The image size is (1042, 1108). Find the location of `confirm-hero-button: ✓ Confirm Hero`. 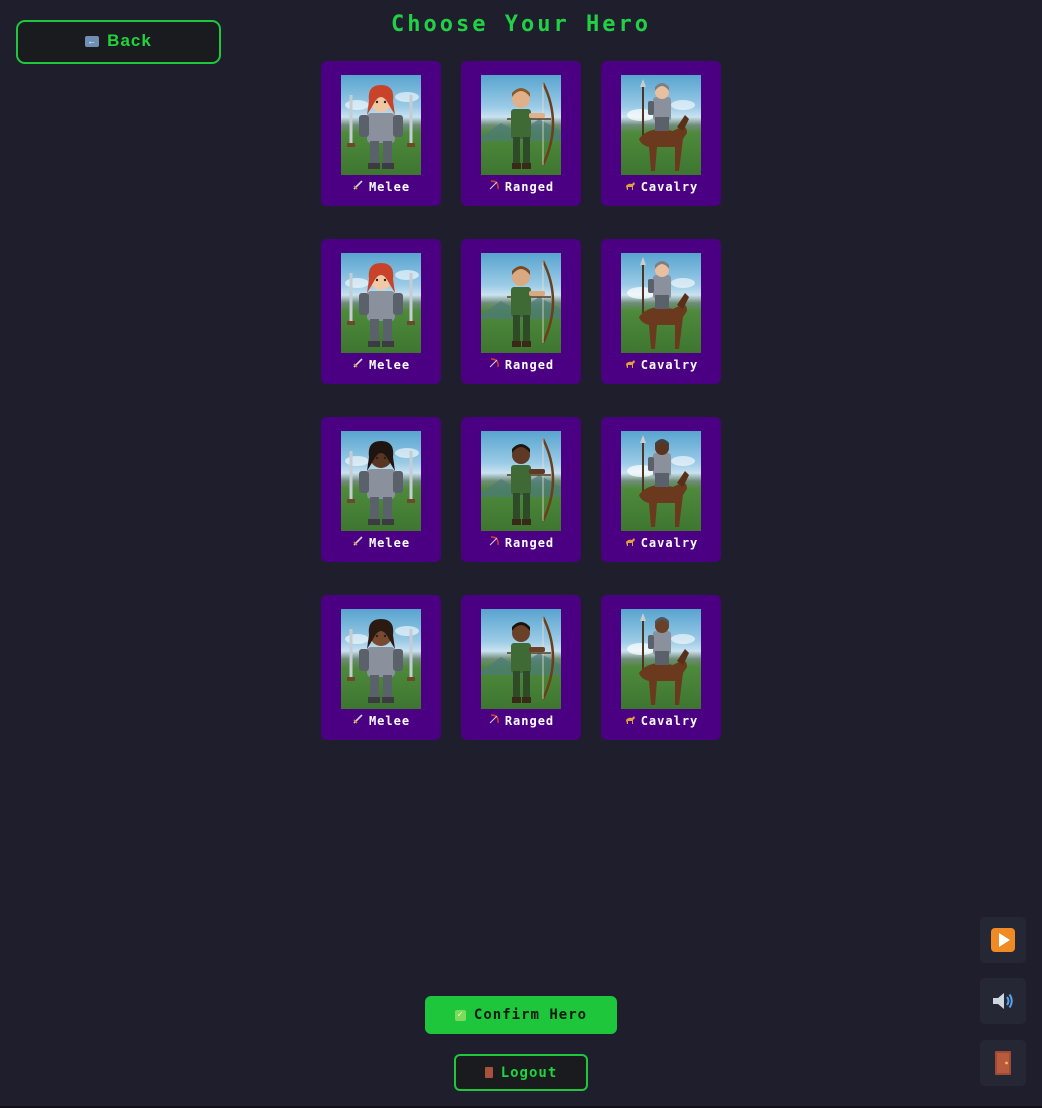

confirm-hero-button: ✓ Confirm Hero is located at coordinates (521, 1015).